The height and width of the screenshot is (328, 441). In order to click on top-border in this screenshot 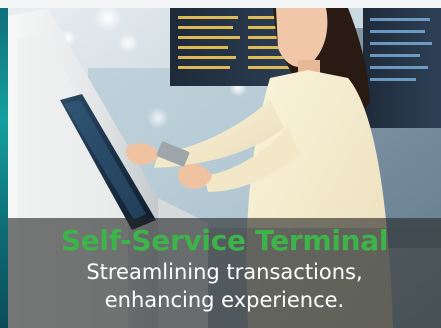, I will do `click(220, 4)`.